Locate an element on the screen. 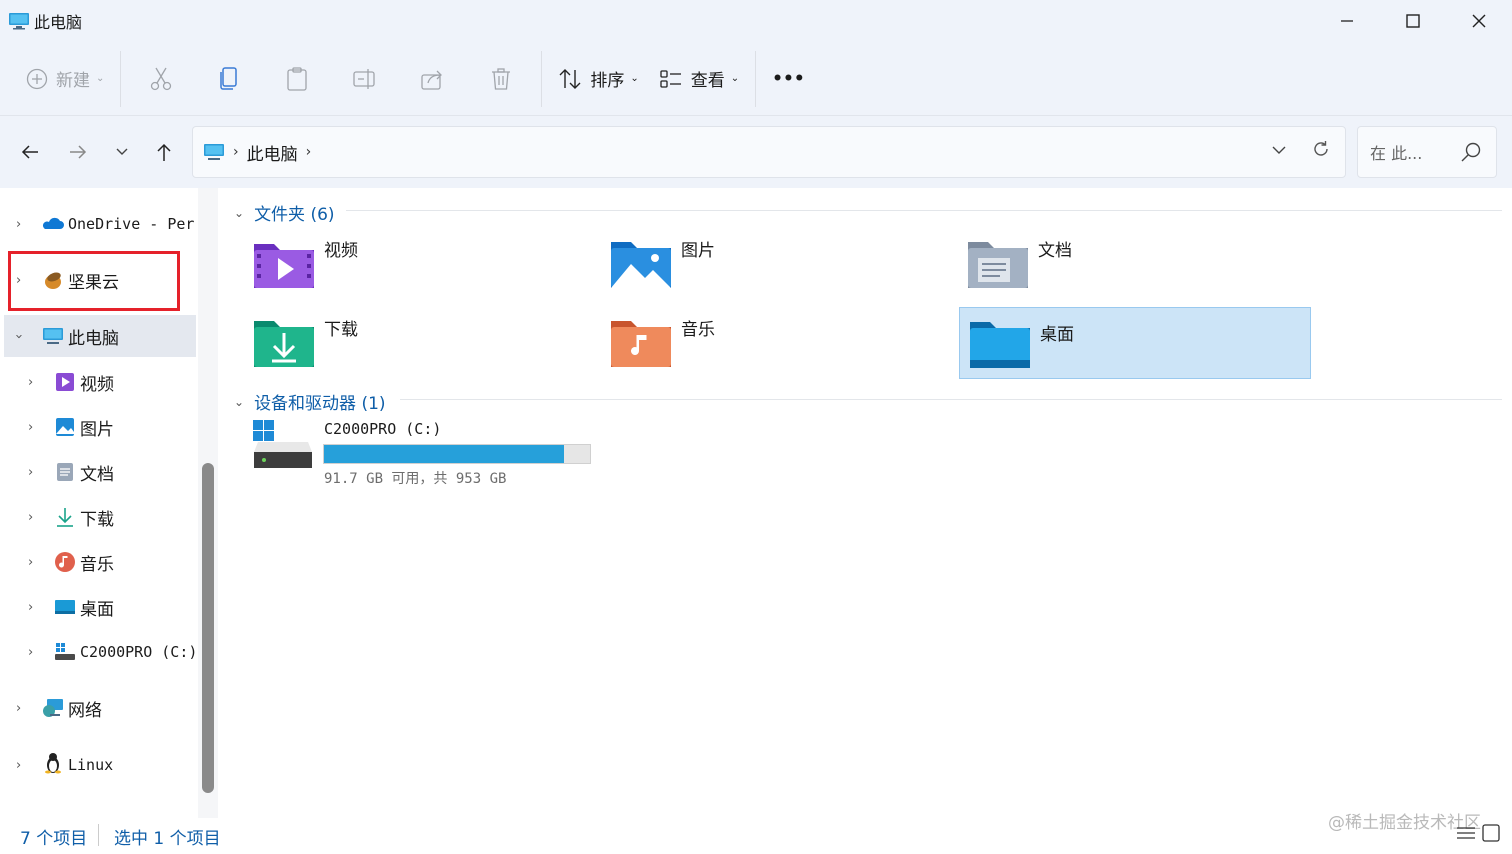  folder-tile-desktop: 桌面 is located at coordinates (1135, 343).